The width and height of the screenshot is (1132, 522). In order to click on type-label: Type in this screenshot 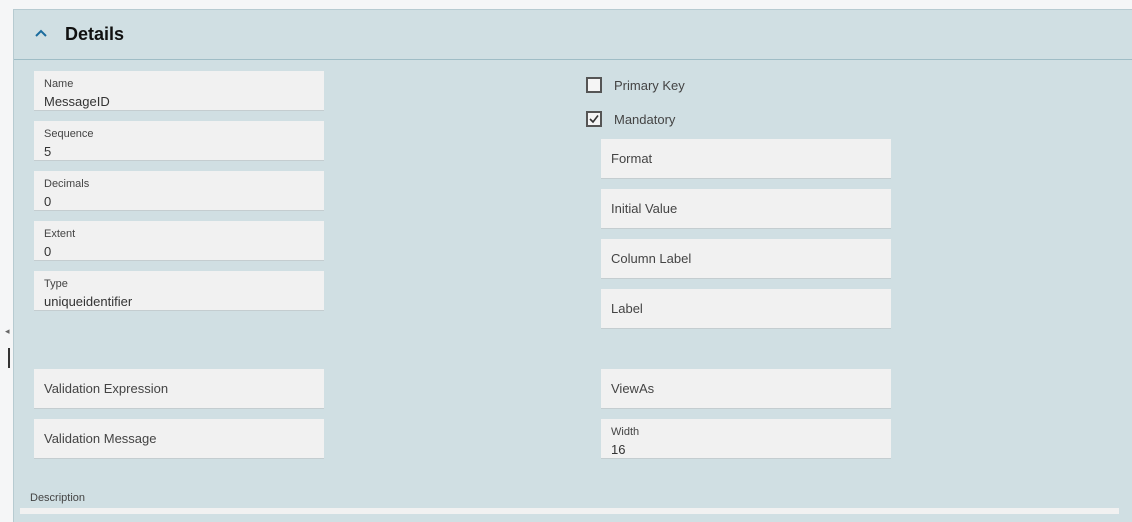, I will do `click(56, 284)`.